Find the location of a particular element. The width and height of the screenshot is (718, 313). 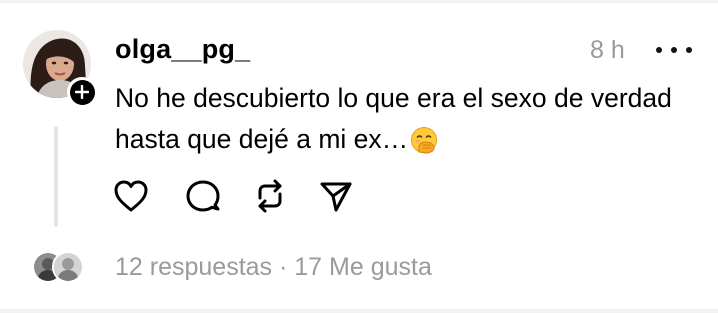

repost-button is located at coordinates (270, 196).